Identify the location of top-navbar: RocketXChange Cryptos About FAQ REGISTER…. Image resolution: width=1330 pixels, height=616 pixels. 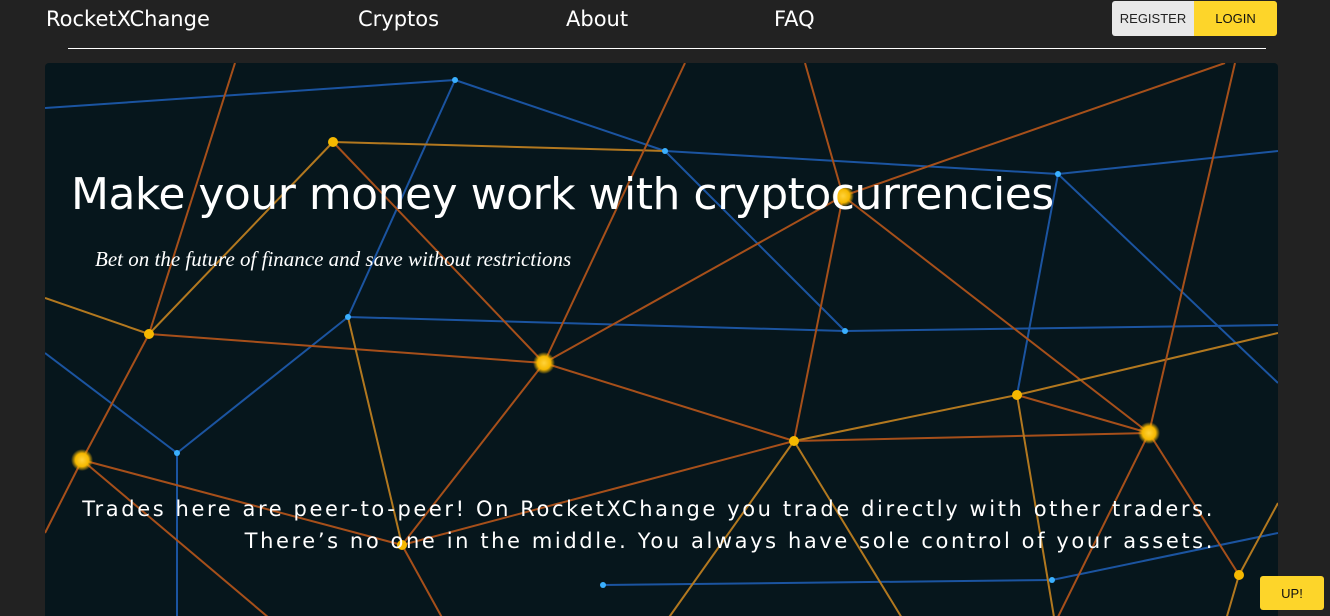
(665, 25).